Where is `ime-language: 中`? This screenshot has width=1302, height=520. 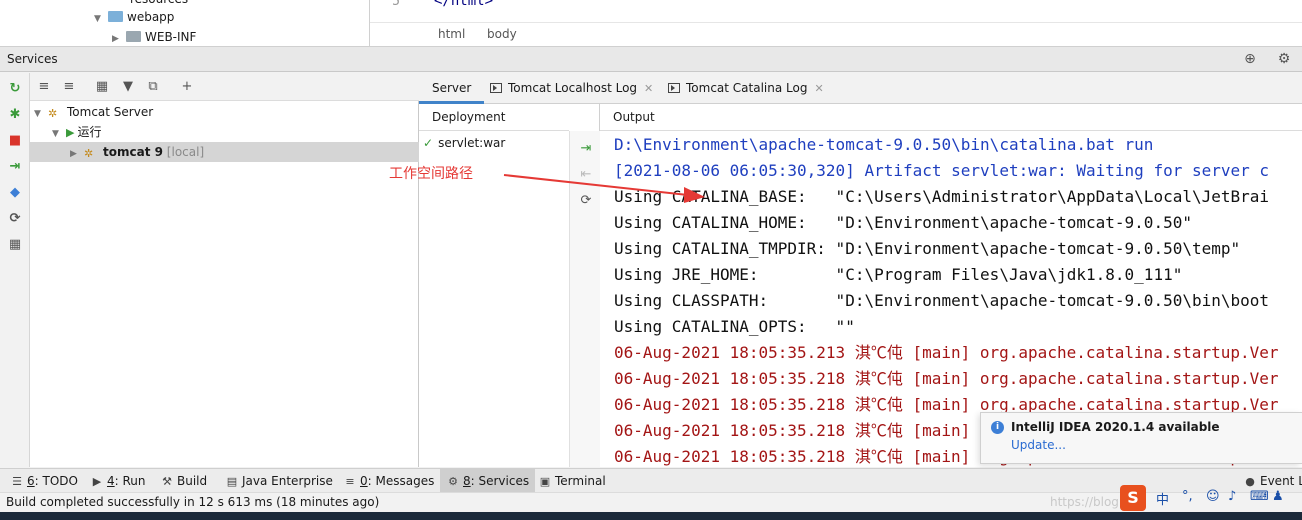
ime-language: 中 is located at coordinates (1162, 498).